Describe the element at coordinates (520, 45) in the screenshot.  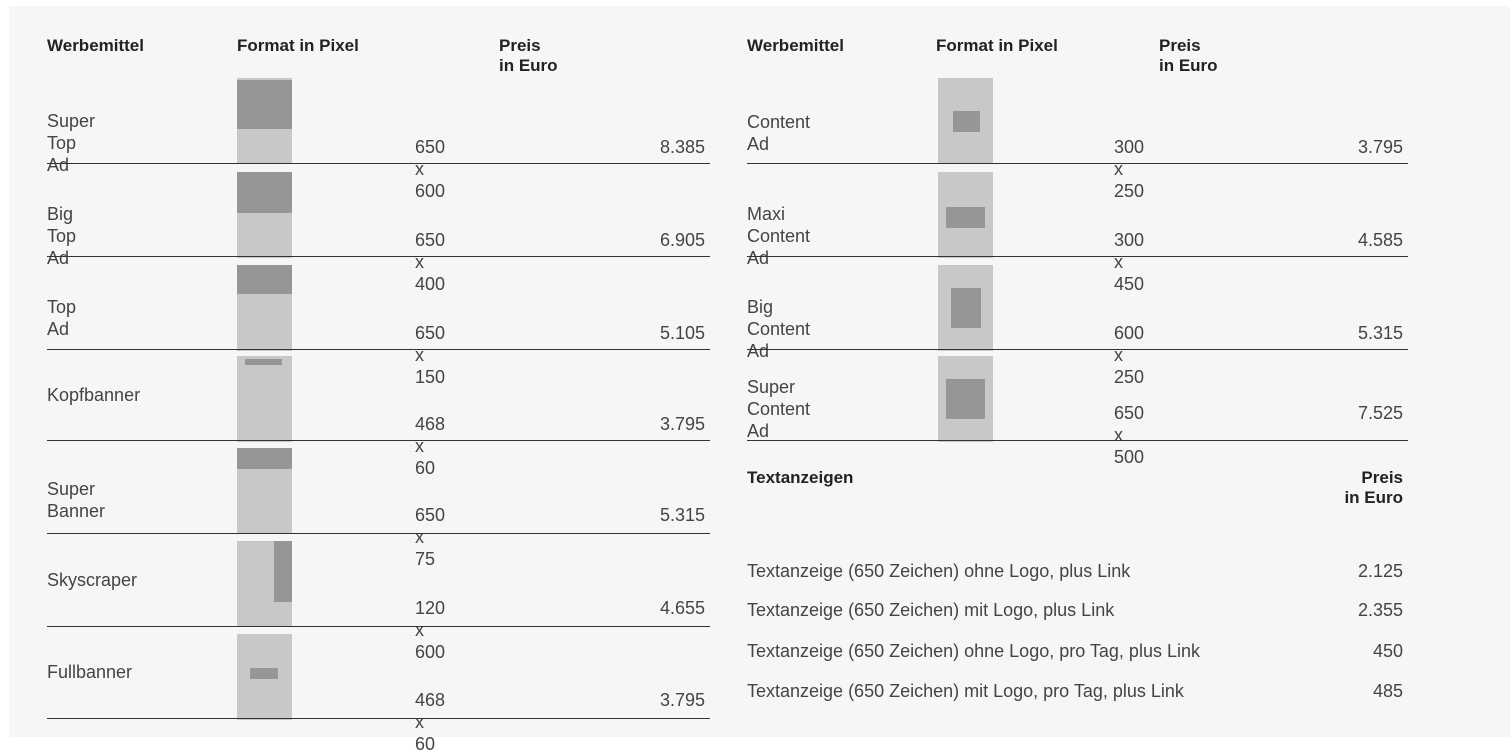
I see `left-header-price-line1: Preis` at that location.